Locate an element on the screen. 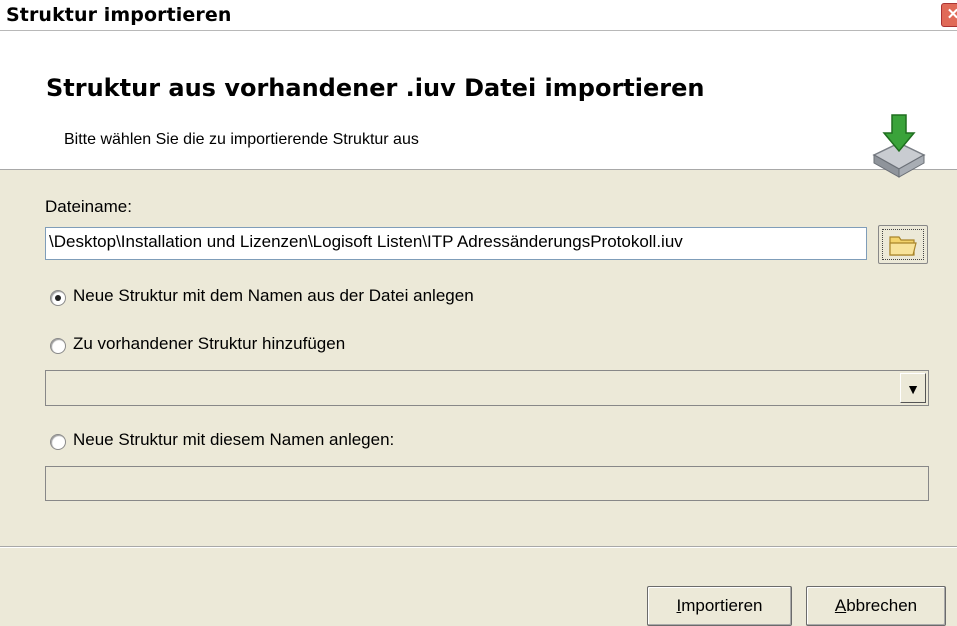 This screenshot has width=957, height=626. filename-label: Dateiname: is located at coordinates (88, 206).